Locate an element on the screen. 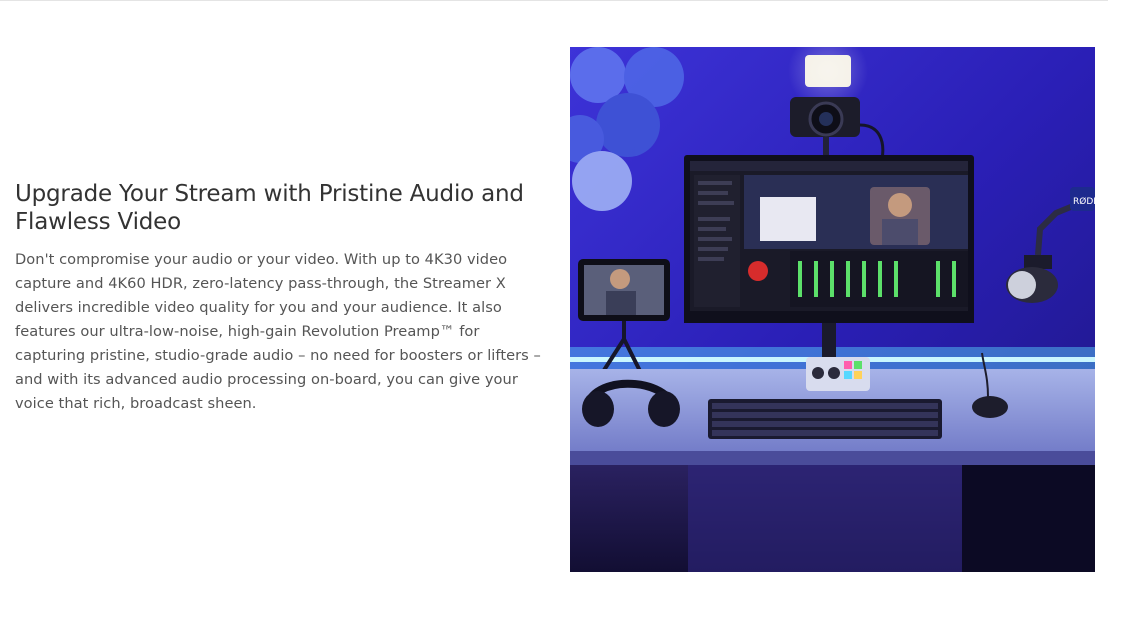 The width and height of the screenshot is (1130, 617). keyboard is located at coordinates (825, 419).